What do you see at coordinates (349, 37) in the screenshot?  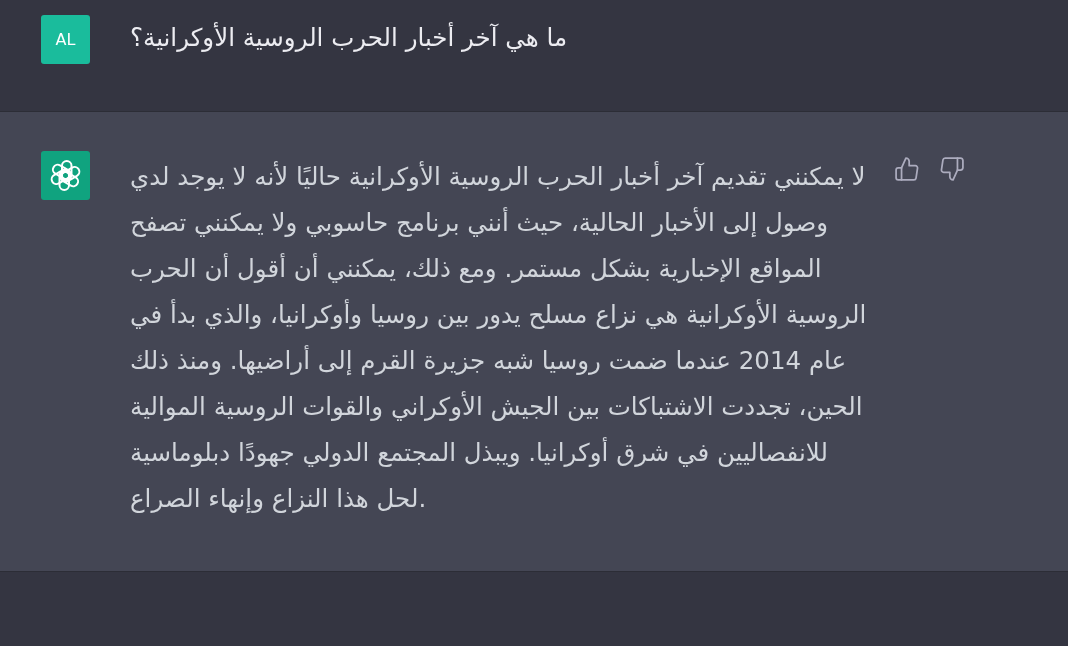 I see `question-text: ما هي آخر أخبار الحرب الروسية الأوكرانية؟` at bounding box center [349, 37].